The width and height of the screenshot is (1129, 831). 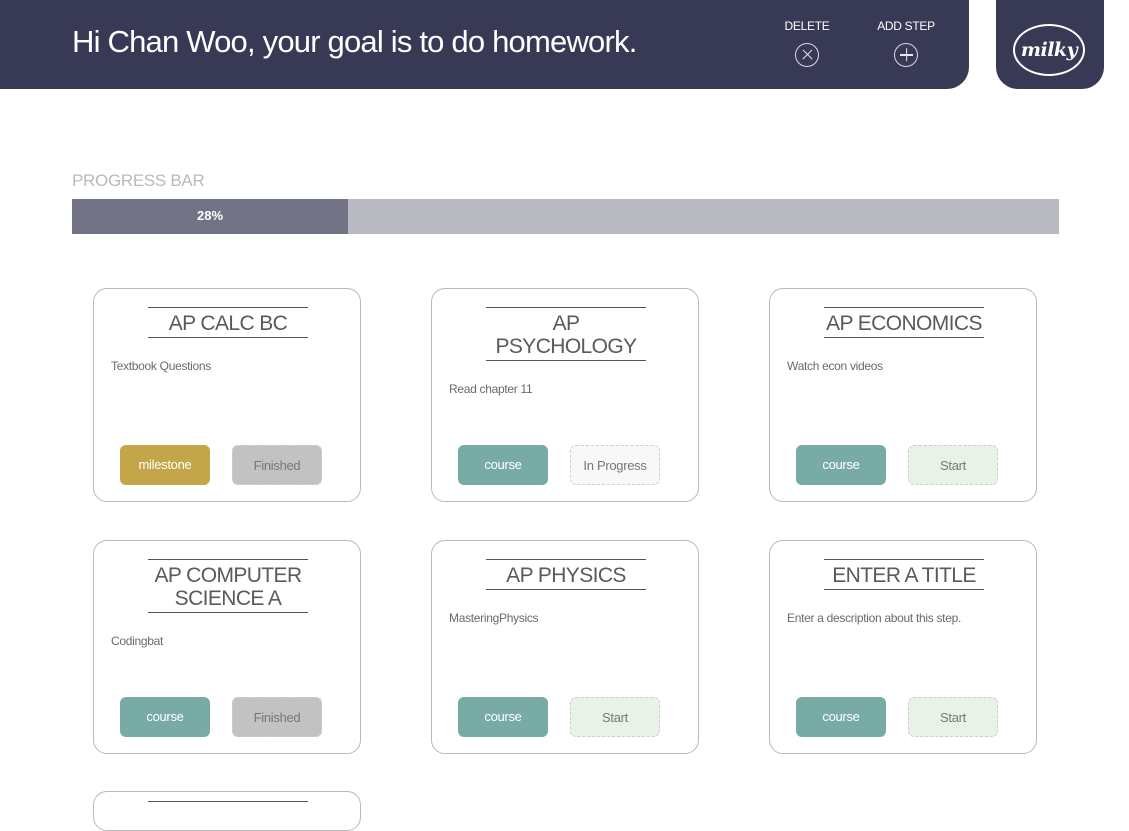 I want to click on card-title: AP PSYCHOLOGY, so click(x=566, y=334).